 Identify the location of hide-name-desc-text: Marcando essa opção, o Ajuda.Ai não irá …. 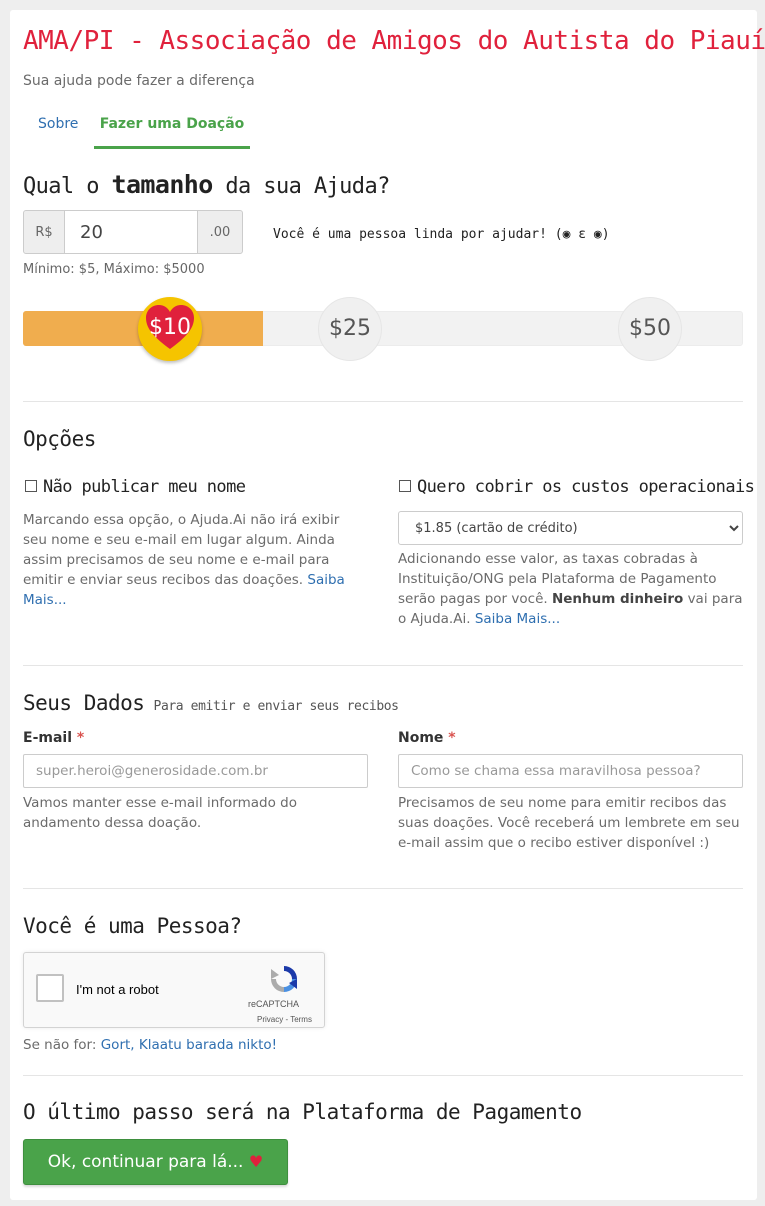
(181, 550).